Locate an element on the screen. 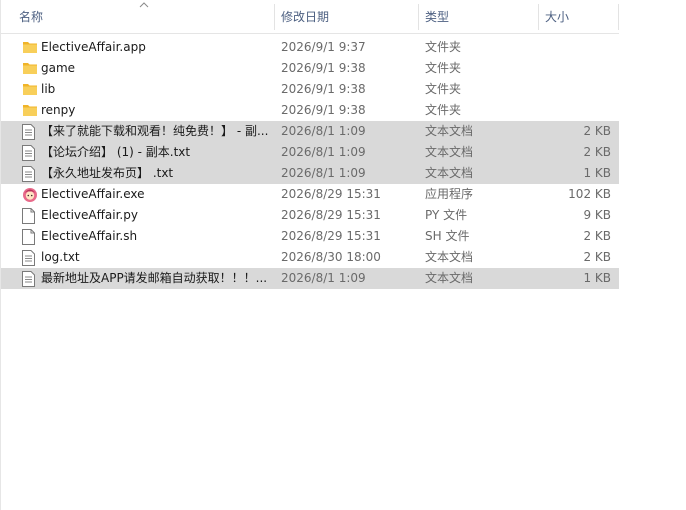 This screenshot has width=686, height=510. file-type: 应用程序 is located at coordinates (449, 194).